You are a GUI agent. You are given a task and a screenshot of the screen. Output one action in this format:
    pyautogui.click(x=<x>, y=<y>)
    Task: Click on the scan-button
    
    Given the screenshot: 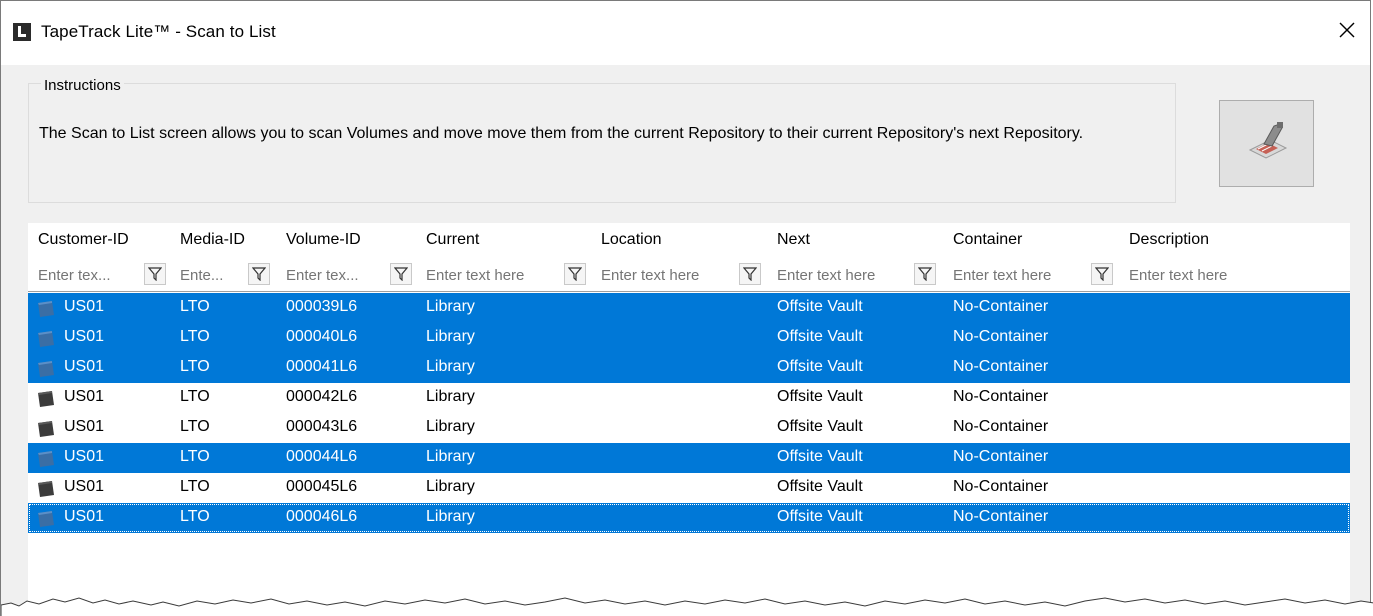 What is the action you would take?
    pyautogui.click(x=1266, y=143)
    